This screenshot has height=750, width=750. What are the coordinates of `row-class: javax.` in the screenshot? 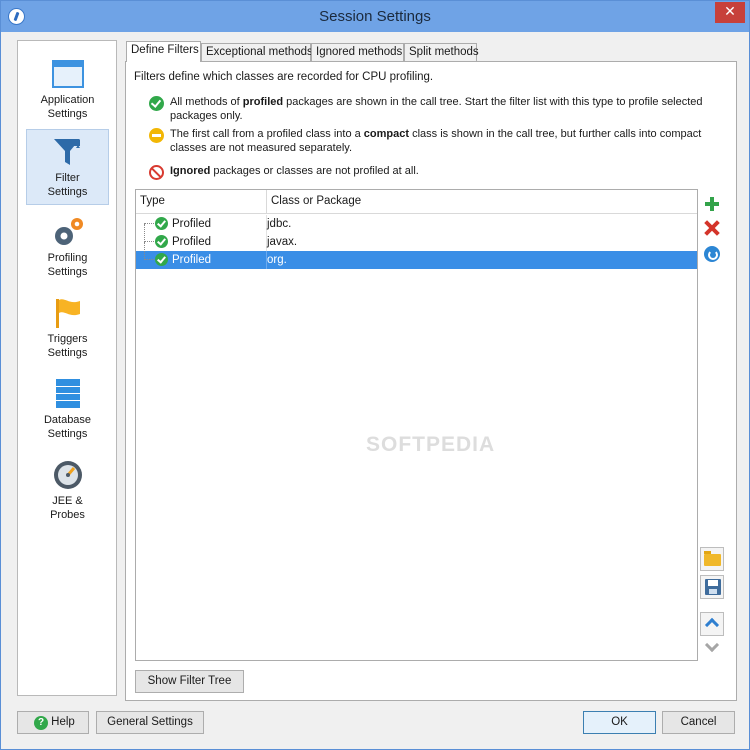 It's located at (282, 242).